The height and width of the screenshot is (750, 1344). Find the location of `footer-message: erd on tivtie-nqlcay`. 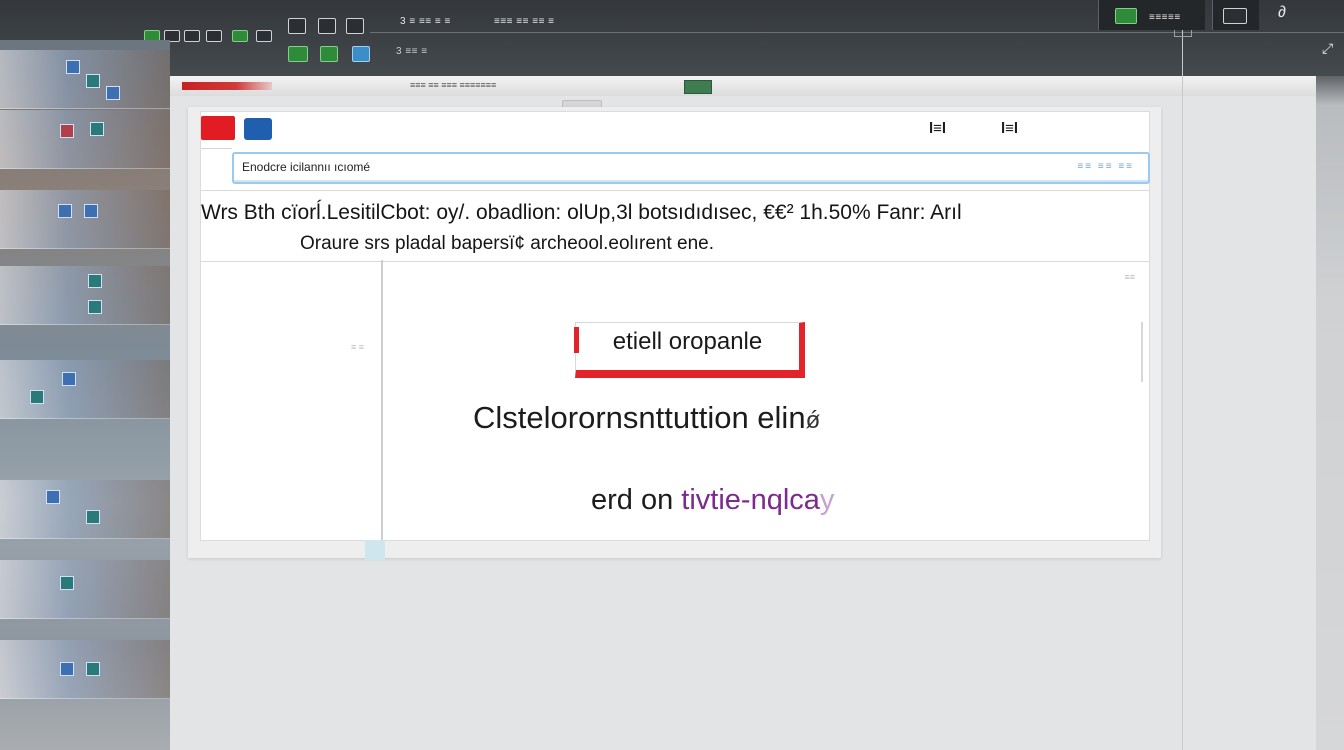

footer-message: erd on tivtie-nqlcay is located at coordinates (712, 500).